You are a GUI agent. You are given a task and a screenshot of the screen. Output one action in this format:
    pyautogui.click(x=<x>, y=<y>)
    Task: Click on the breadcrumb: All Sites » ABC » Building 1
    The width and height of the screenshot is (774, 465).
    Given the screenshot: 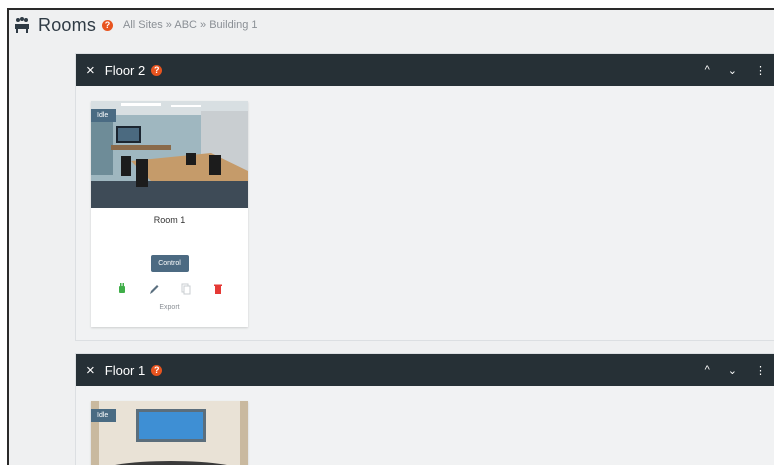 What is the action you would take?
    pyautogui.click(x=190, y=25)
    